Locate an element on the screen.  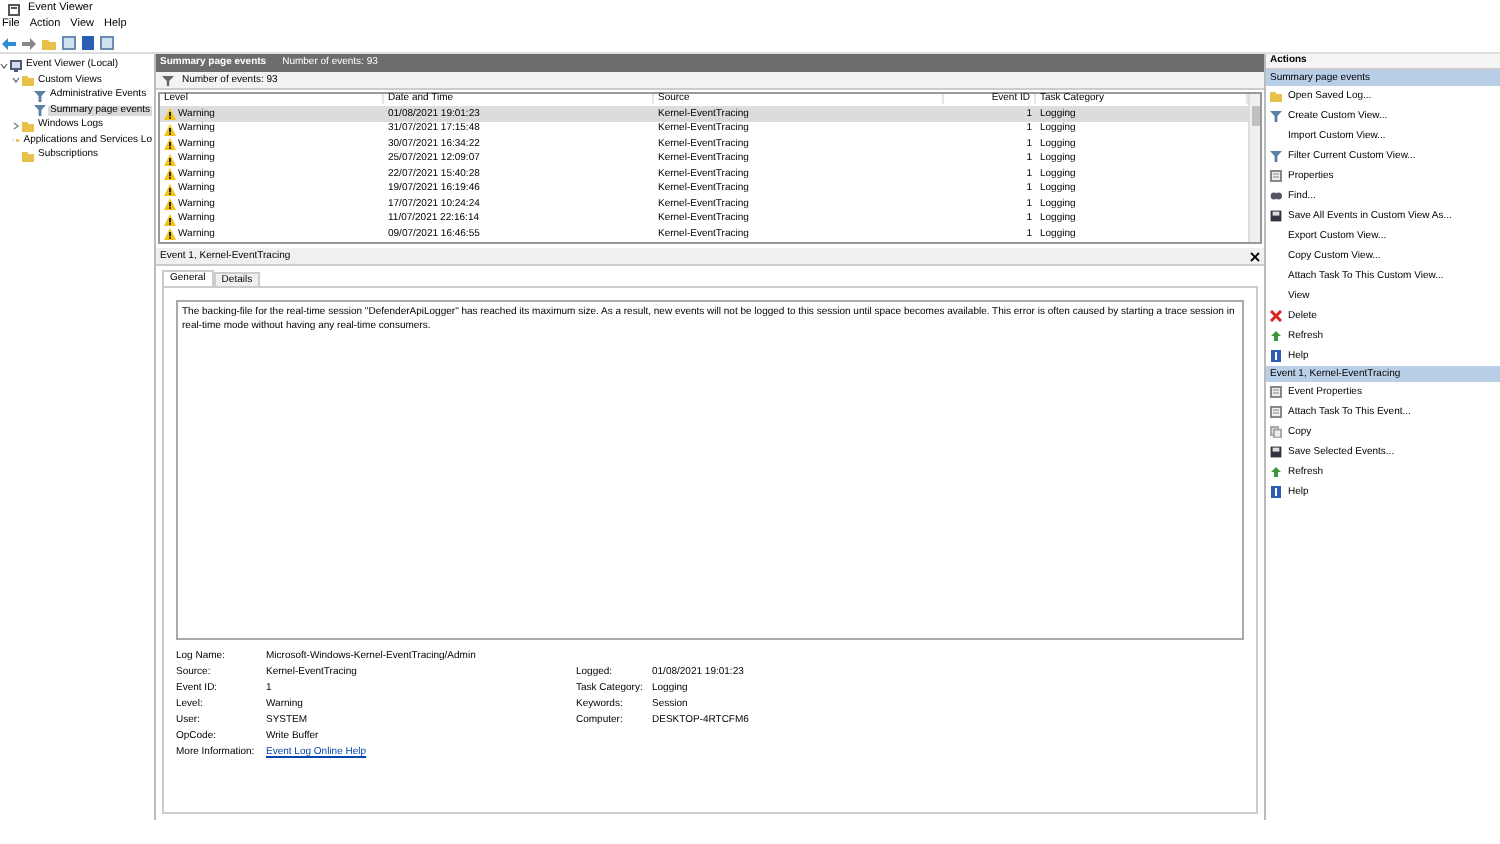
close-icon is located at coordinates (1255, 256).